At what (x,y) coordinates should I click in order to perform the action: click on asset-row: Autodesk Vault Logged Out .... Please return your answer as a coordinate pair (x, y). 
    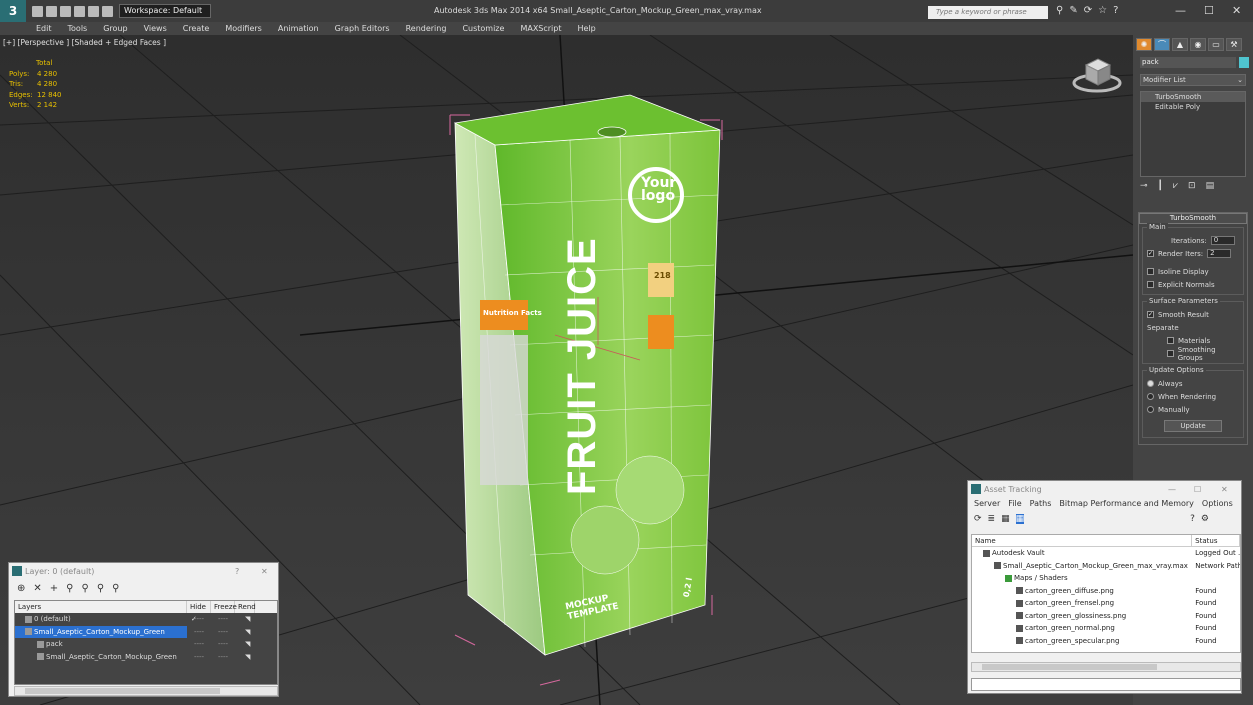
    Looking at the image, I should click on (1106, 553).